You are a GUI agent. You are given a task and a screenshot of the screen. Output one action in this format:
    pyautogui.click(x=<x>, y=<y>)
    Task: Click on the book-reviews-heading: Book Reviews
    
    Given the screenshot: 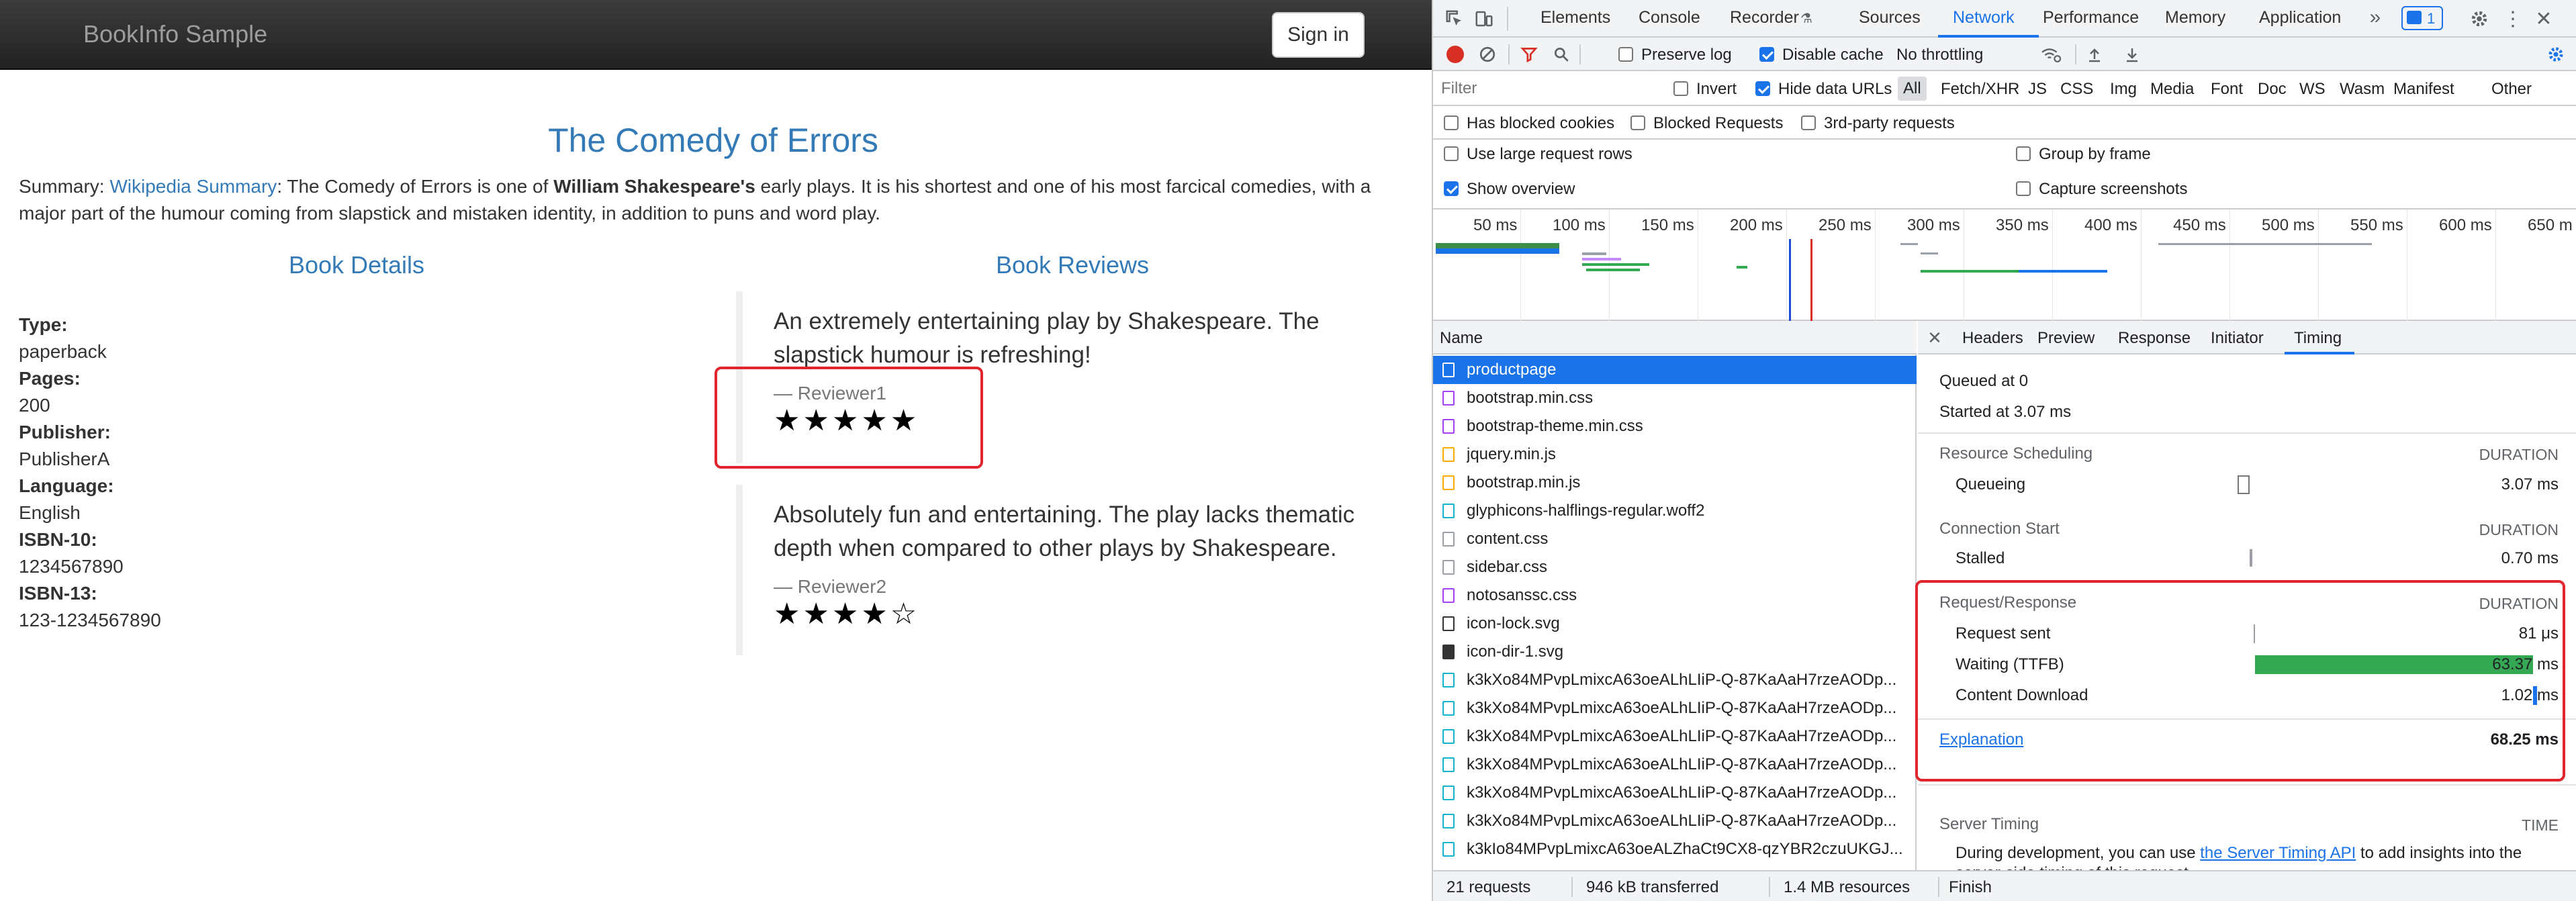 What is the action you would take?
    pyautogui.click(x=1072, y=265)
    